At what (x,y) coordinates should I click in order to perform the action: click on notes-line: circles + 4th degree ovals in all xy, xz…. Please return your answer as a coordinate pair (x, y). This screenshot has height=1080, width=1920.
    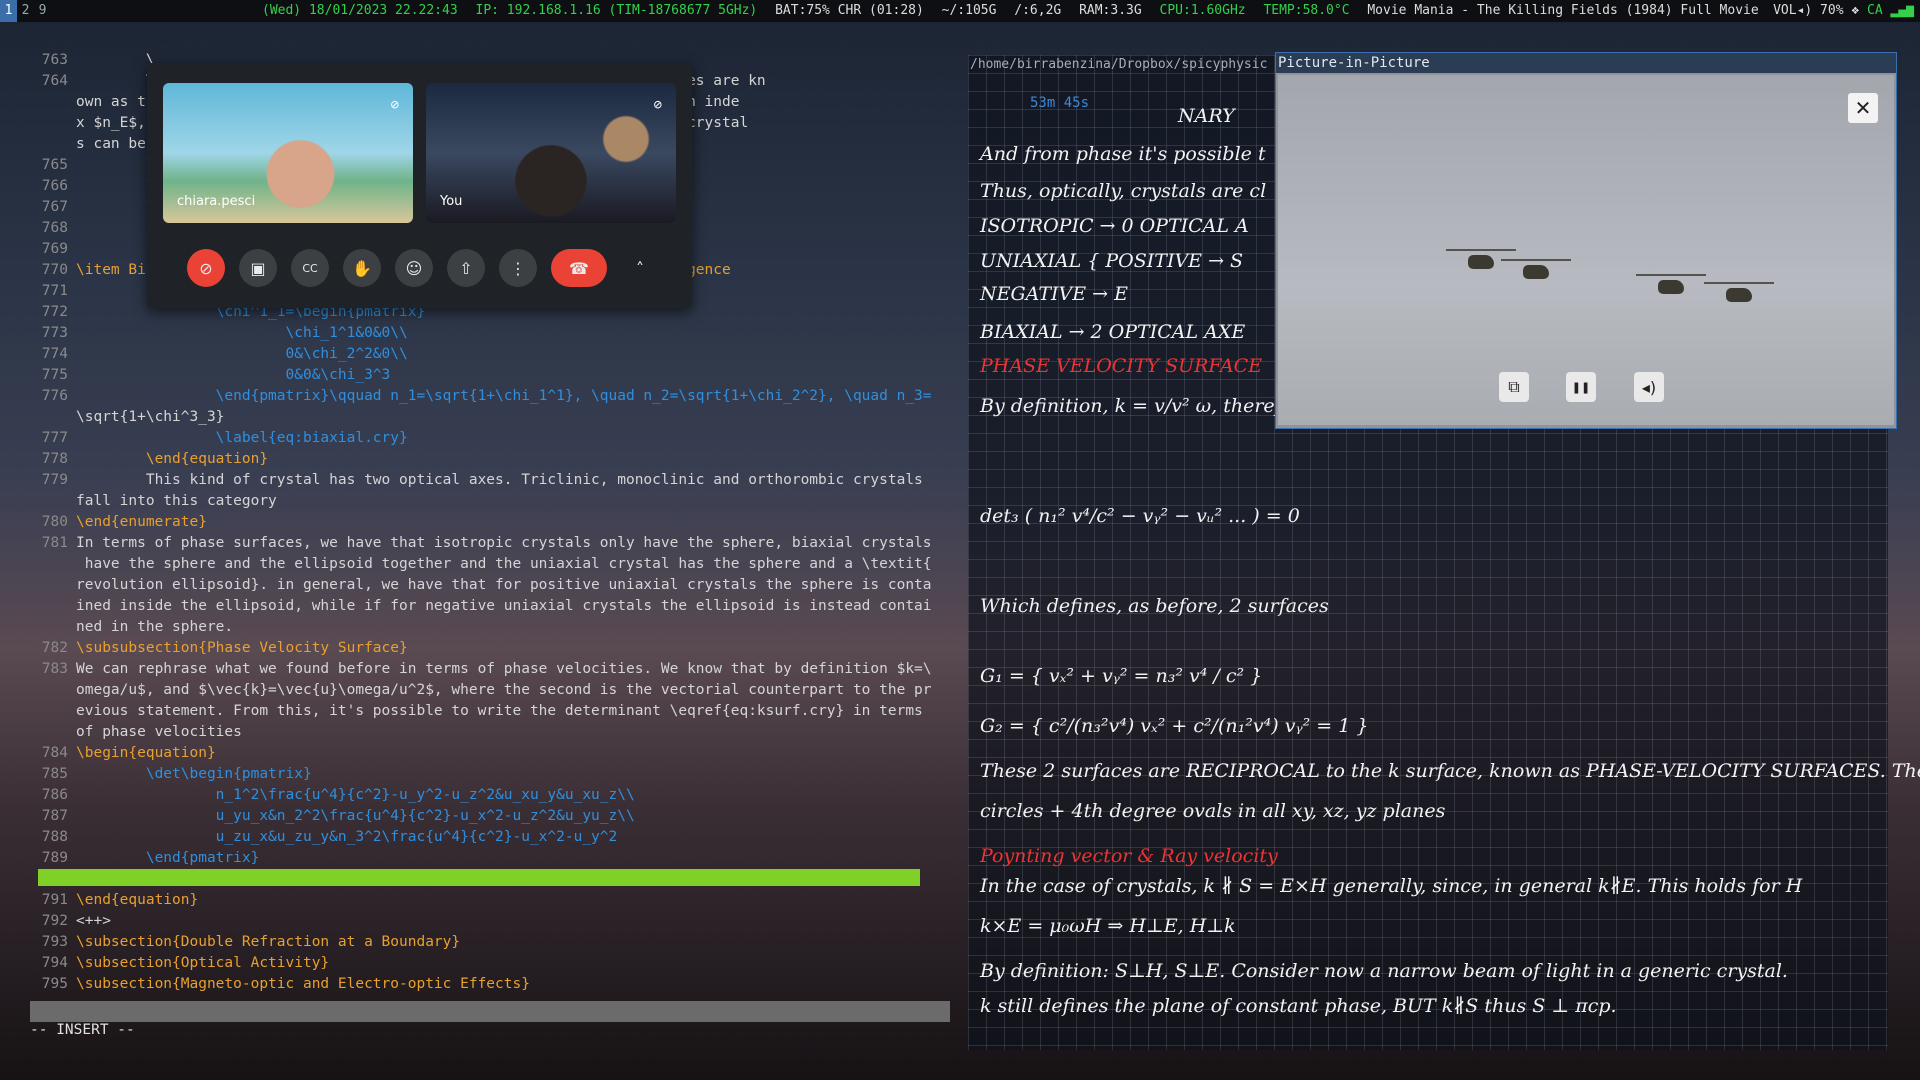
    Looking at the image, I should click on (1213, 811).